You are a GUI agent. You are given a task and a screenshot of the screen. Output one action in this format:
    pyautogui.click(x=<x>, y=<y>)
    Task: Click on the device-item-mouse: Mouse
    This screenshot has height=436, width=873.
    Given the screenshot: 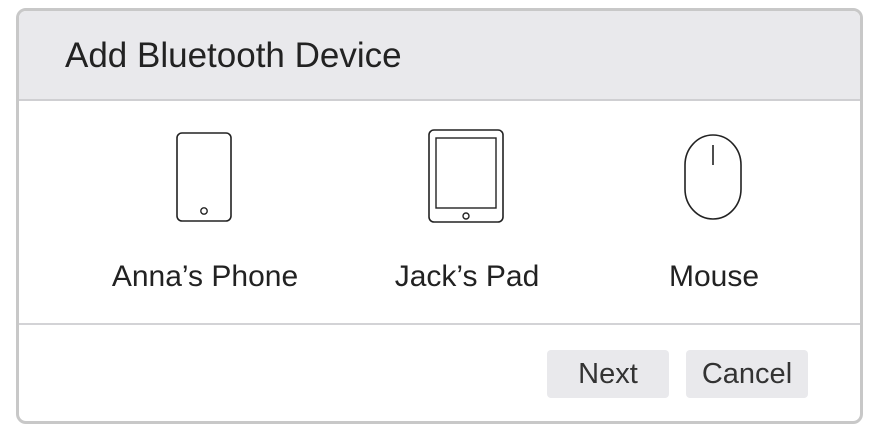 What is the action you would take?
    pyautogui.click(x=714, y=218)
    